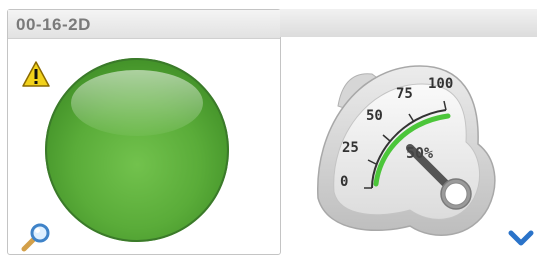 Image resolution: width=537 pixels, height=257 pixels. What do you see at coordinates (344, 182) in the screenshot?
I see `gauge-tick-0: 0` at bounding box center [344, 182].